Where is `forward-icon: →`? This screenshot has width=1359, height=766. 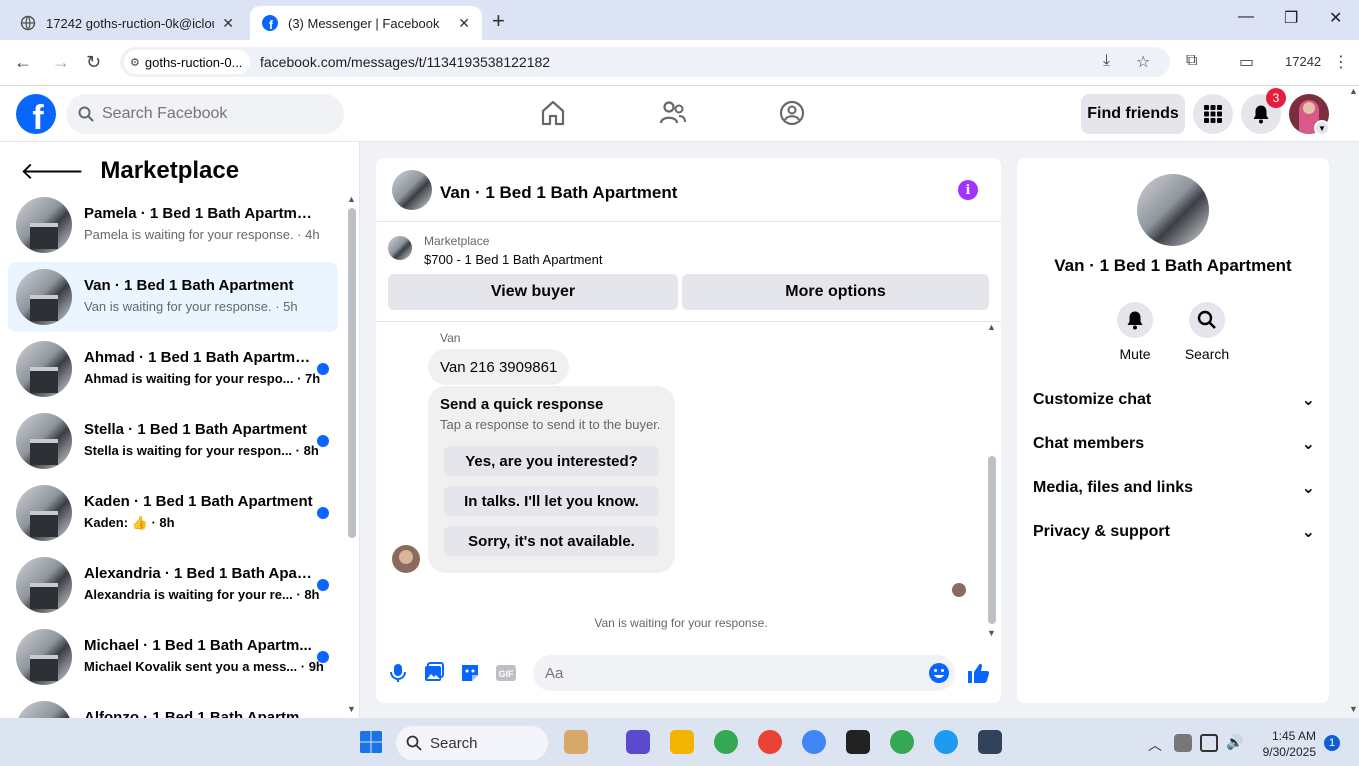 forward-icon: → is located at coordinates (61, 62).